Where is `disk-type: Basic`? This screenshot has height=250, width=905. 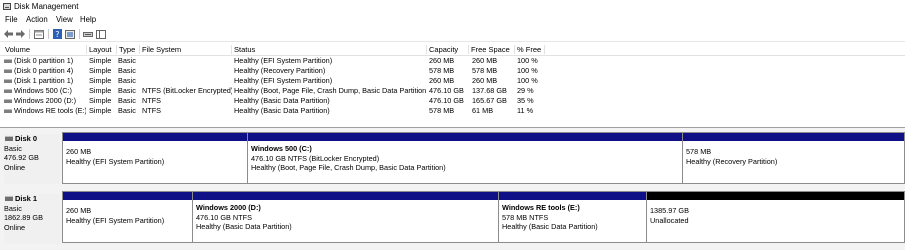
disk-type: Basic is located at coordinates (13, 148).